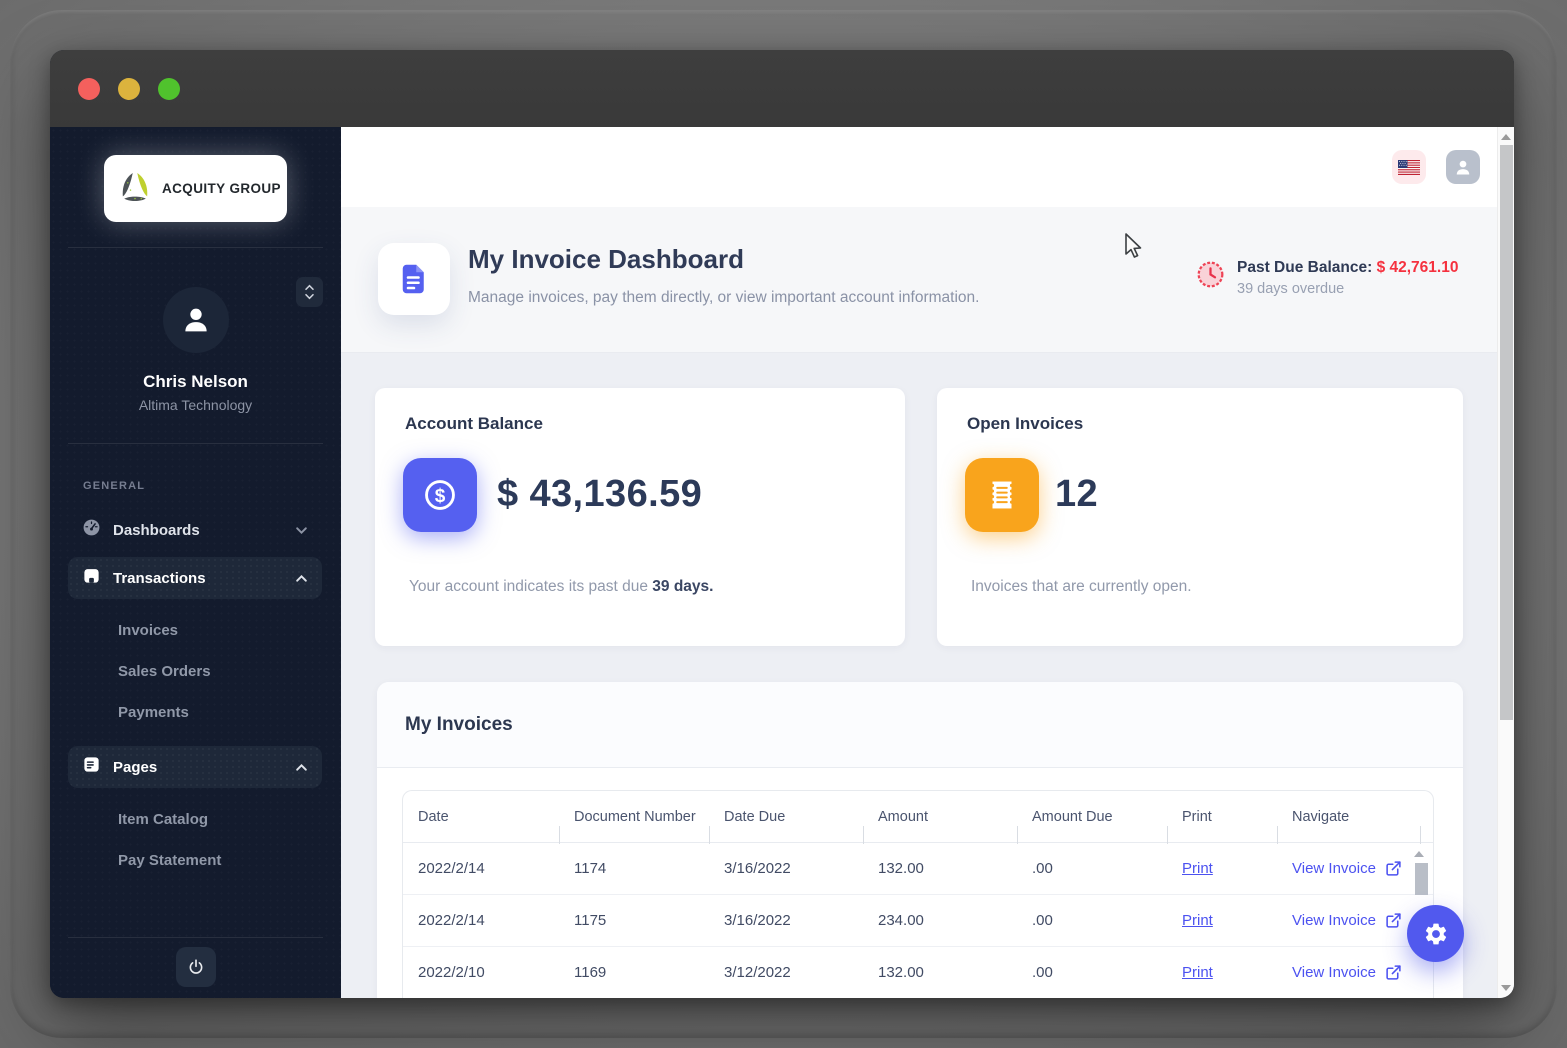 The height and width of the screenshot is (1048, 1567). What do you see at coordinates (940, 826) in the screenshot?
I see `column-header-amount: Amount` at bounding box center [940, 826].